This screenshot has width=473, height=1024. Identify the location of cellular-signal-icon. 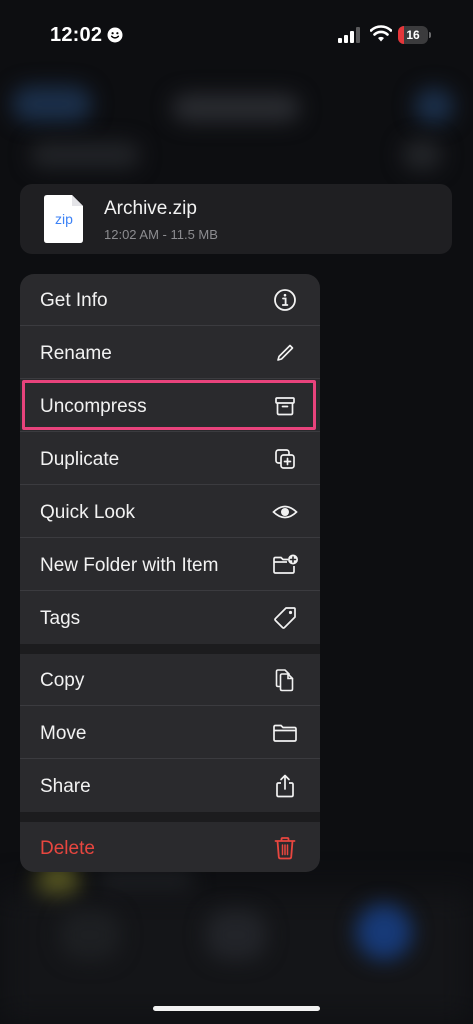
(349, 35).